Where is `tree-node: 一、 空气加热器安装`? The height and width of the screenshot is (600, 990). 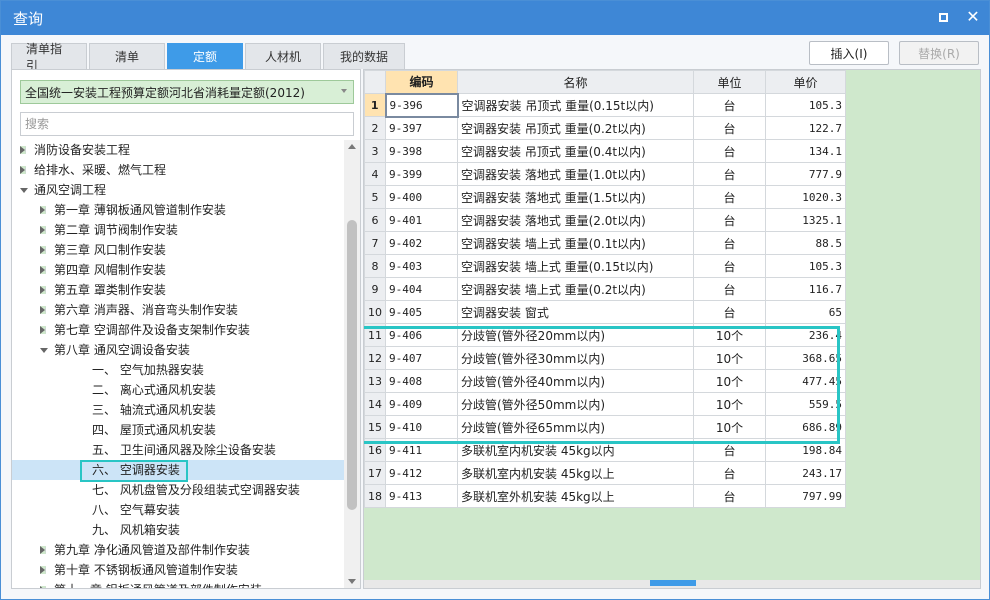 tree-node: 一、 空气加热器安装 is located at coordinates (178, 370).